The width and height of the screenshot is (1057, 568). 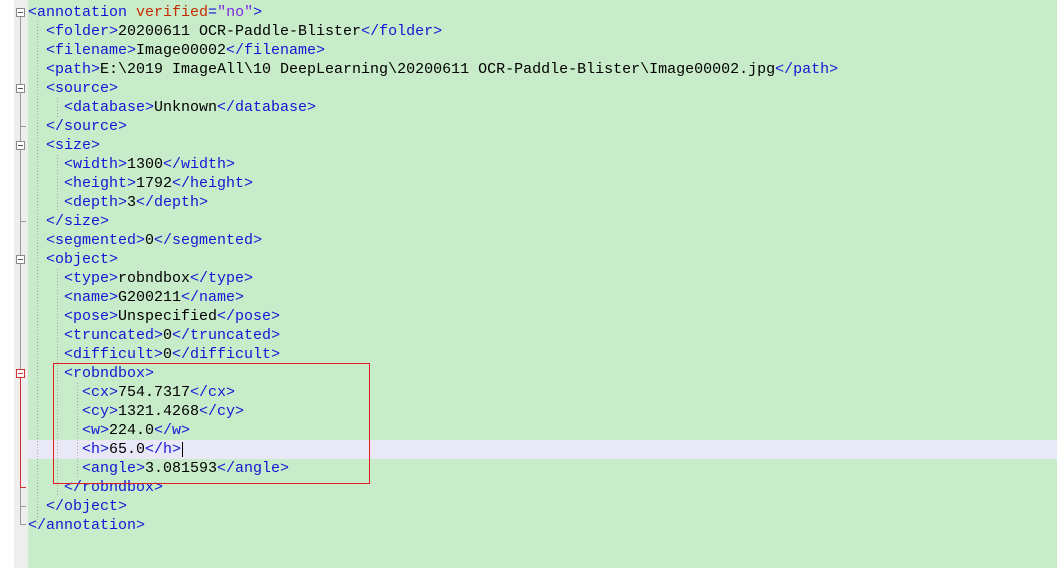 I want to click on fold-end-source, so click(x=23, y=126).